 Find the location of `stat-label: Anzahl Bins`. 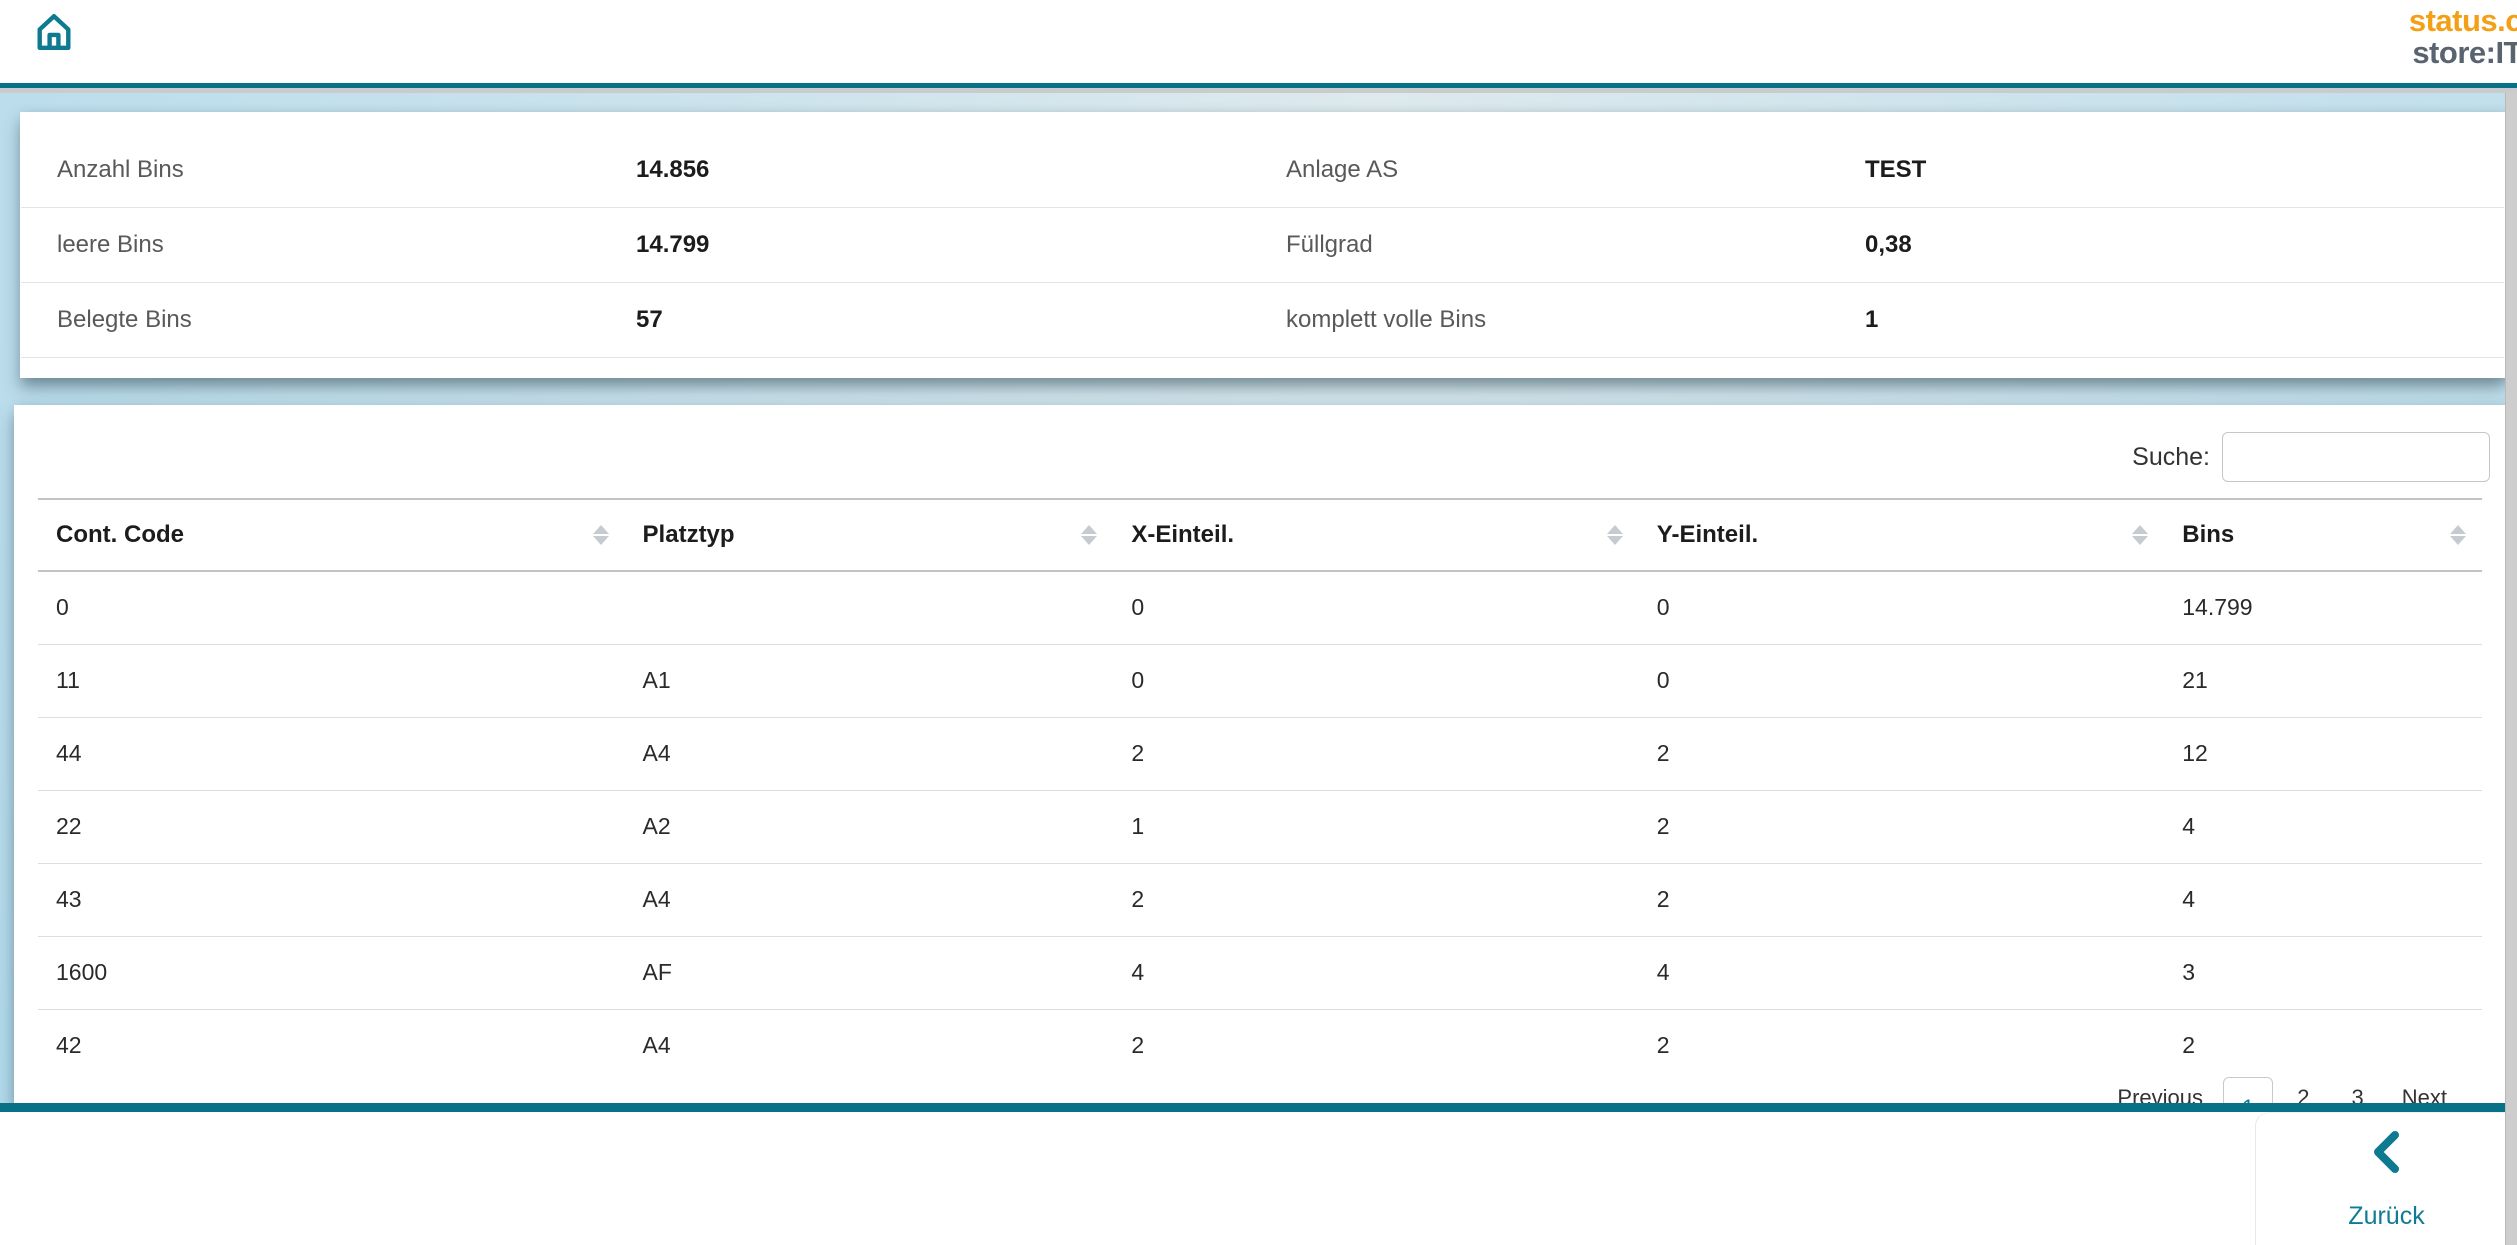

stat-label: Anzahl Bins is located at coordinates (120, 169).